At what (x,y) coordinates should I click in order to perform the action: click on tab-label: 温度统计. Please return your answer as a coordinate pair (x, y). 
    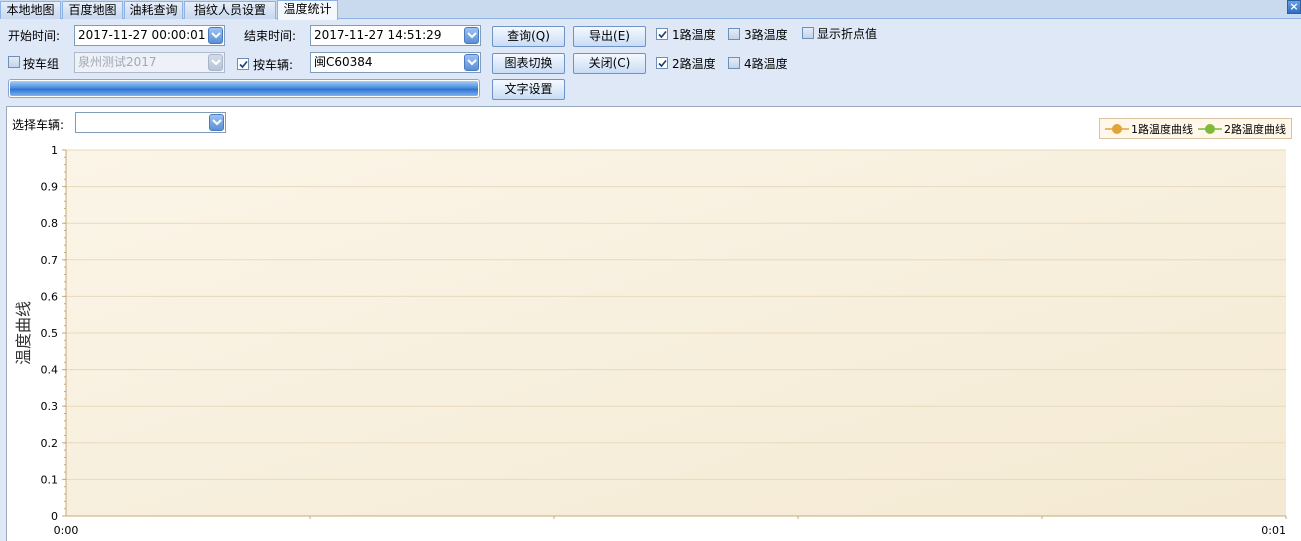
    Looking at the image, I should click on (307, 9).